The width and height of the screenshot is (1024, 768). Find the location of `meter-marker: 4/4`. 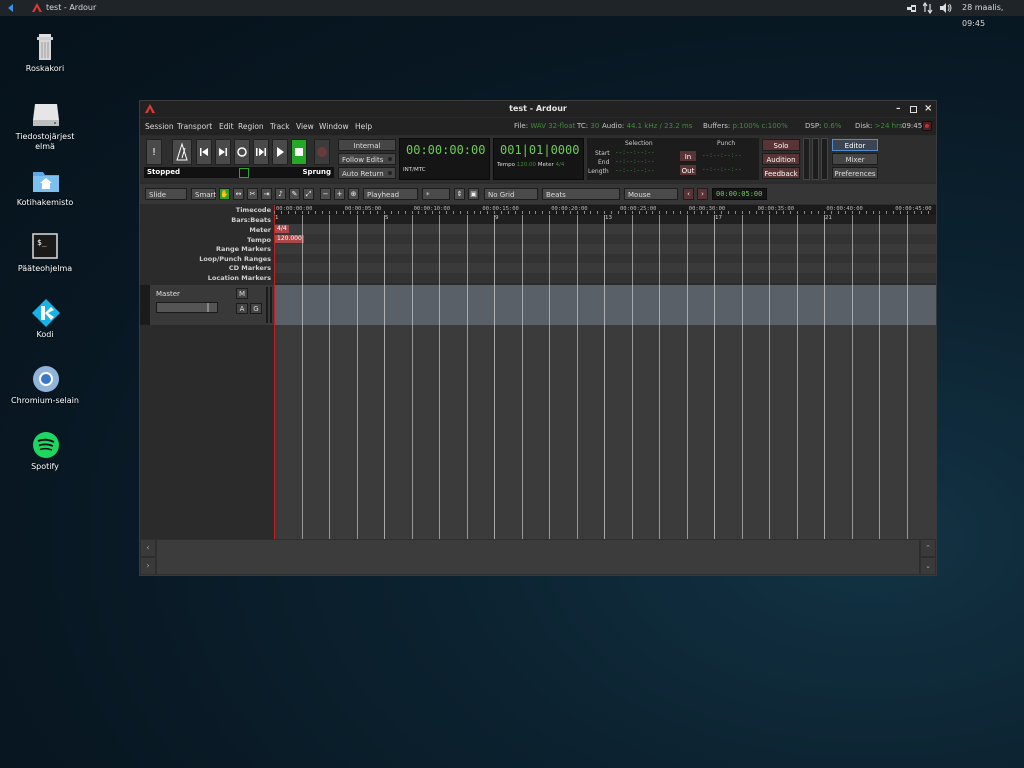

meter-marker: 4/4 is located at coordinates (282, 229).